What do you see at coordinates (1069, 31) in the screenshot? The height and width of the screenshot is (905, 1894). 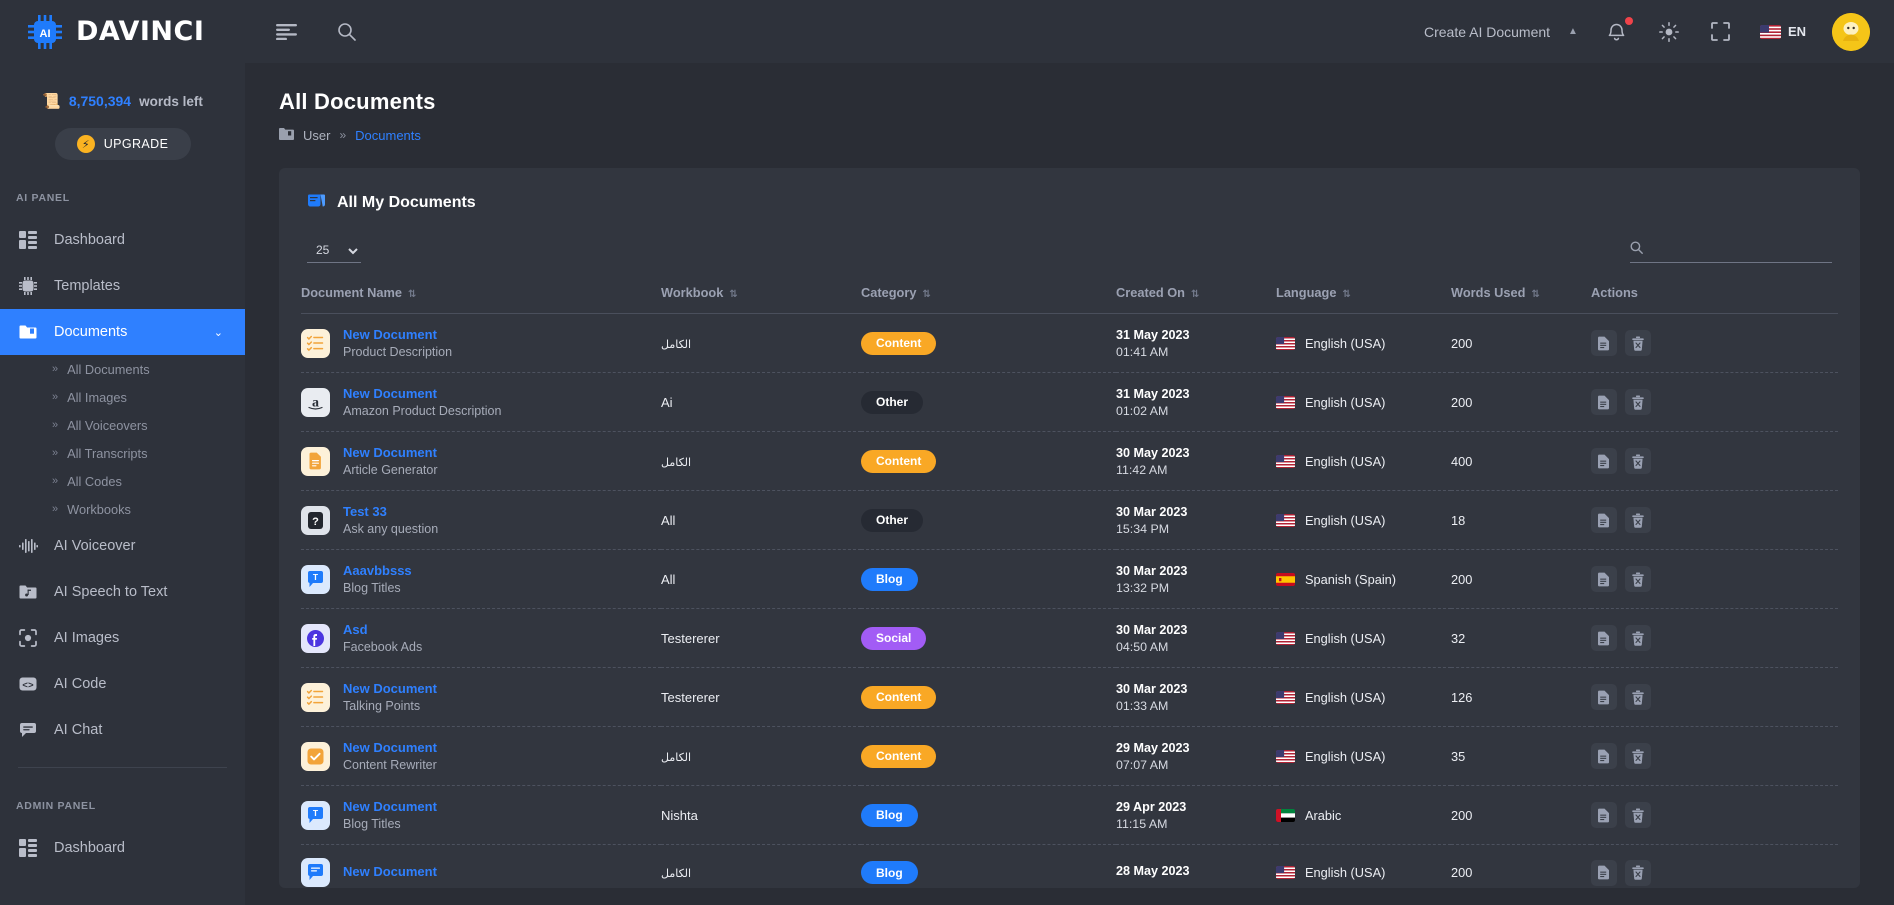 I see `topbar: Create AI Document ▲ EN` at bounding box center [1069, 31].